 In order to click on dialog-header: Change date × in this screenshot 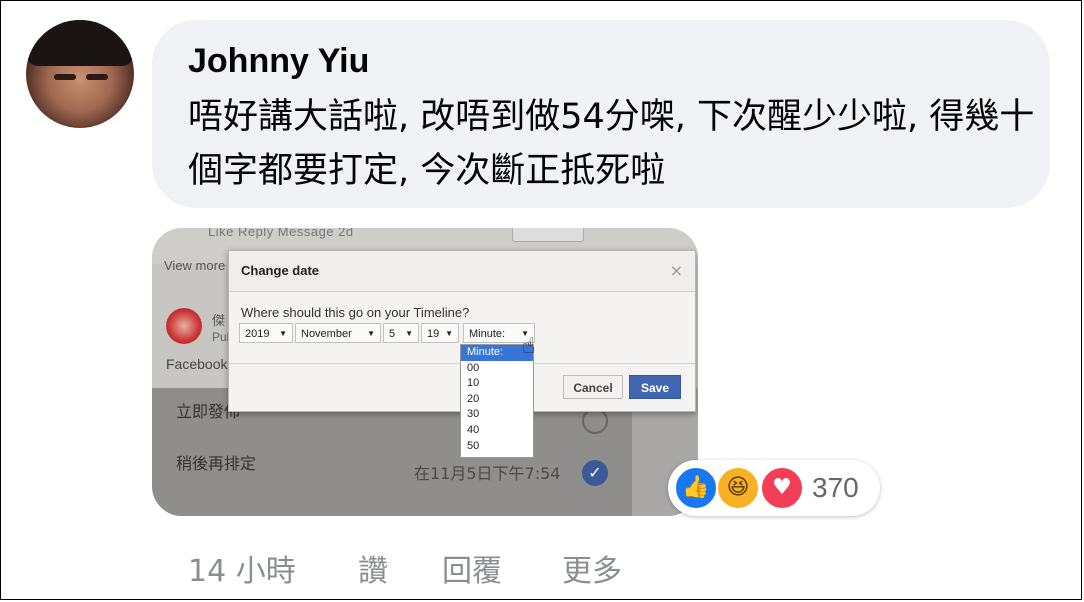, I will do `click(462, 271)`.